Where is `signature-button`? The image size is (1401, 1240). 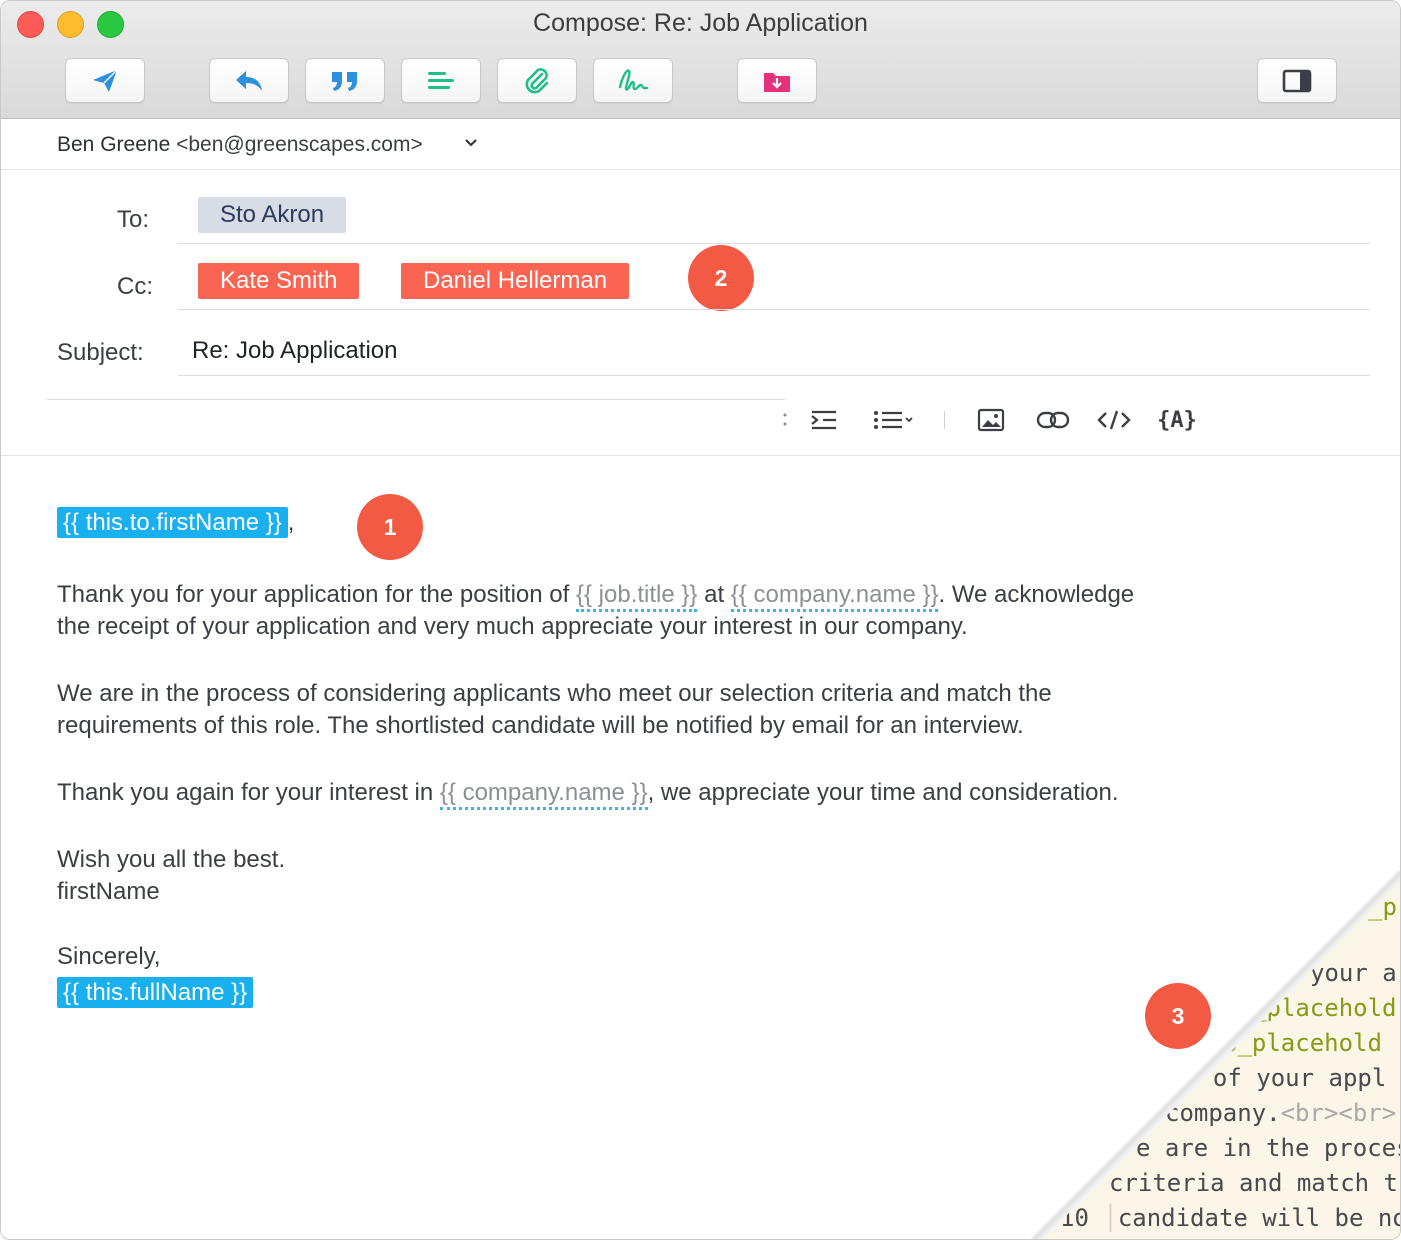 signature-button is located at coordinates (633, 80).